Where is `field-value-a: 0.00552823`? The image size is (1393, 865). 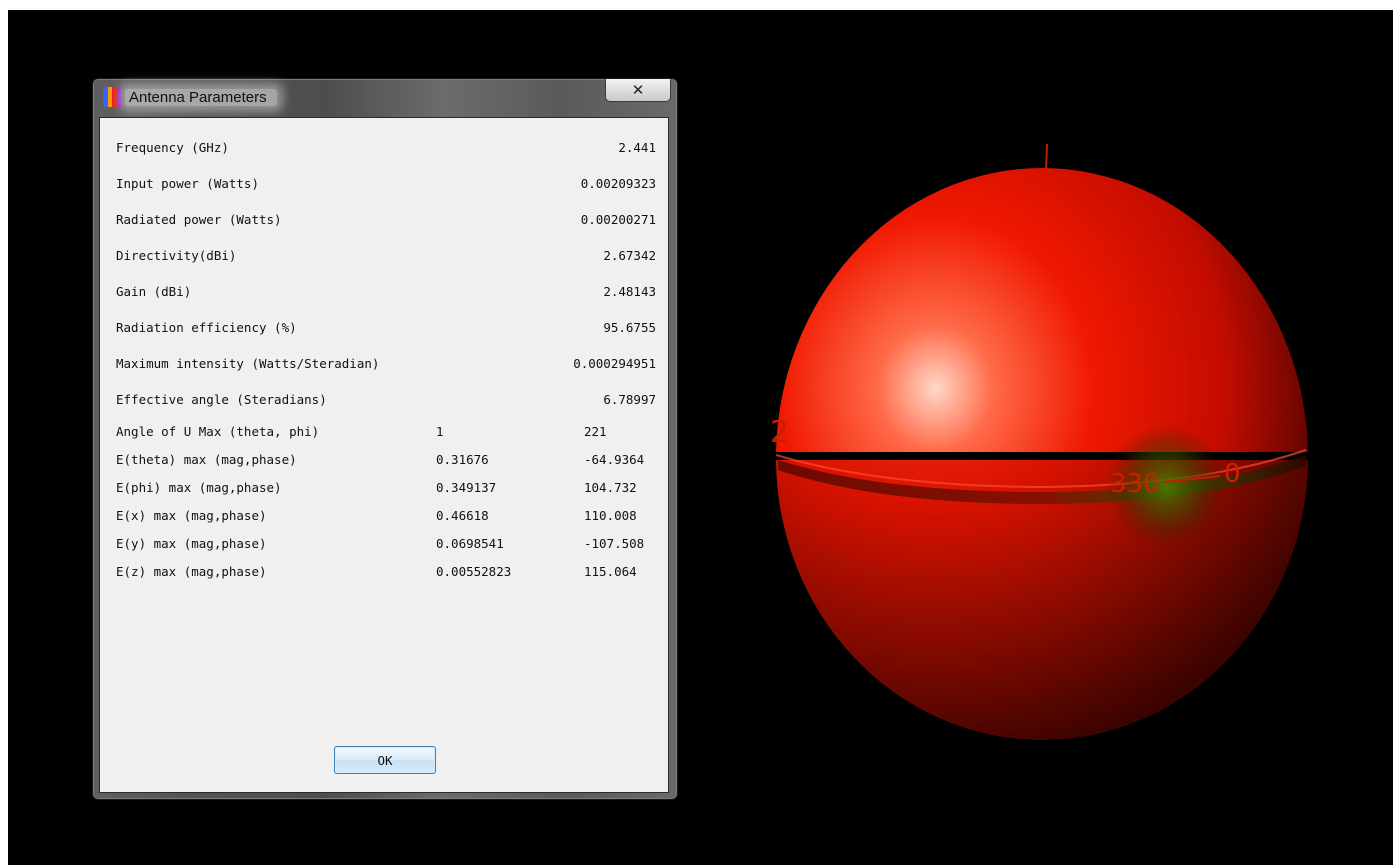 field-value-a: 0.00552823 is located at coordinates (474, 571).